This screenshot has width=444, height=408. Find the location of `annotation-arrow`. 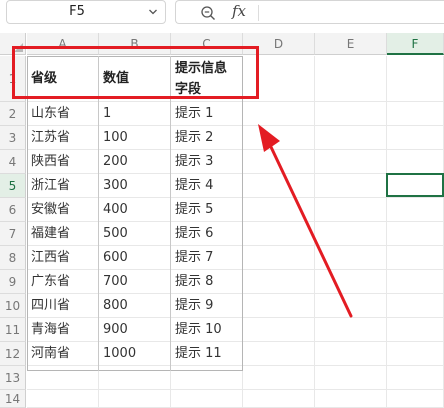

annotation-arrow is located at coordinates (305, 221).